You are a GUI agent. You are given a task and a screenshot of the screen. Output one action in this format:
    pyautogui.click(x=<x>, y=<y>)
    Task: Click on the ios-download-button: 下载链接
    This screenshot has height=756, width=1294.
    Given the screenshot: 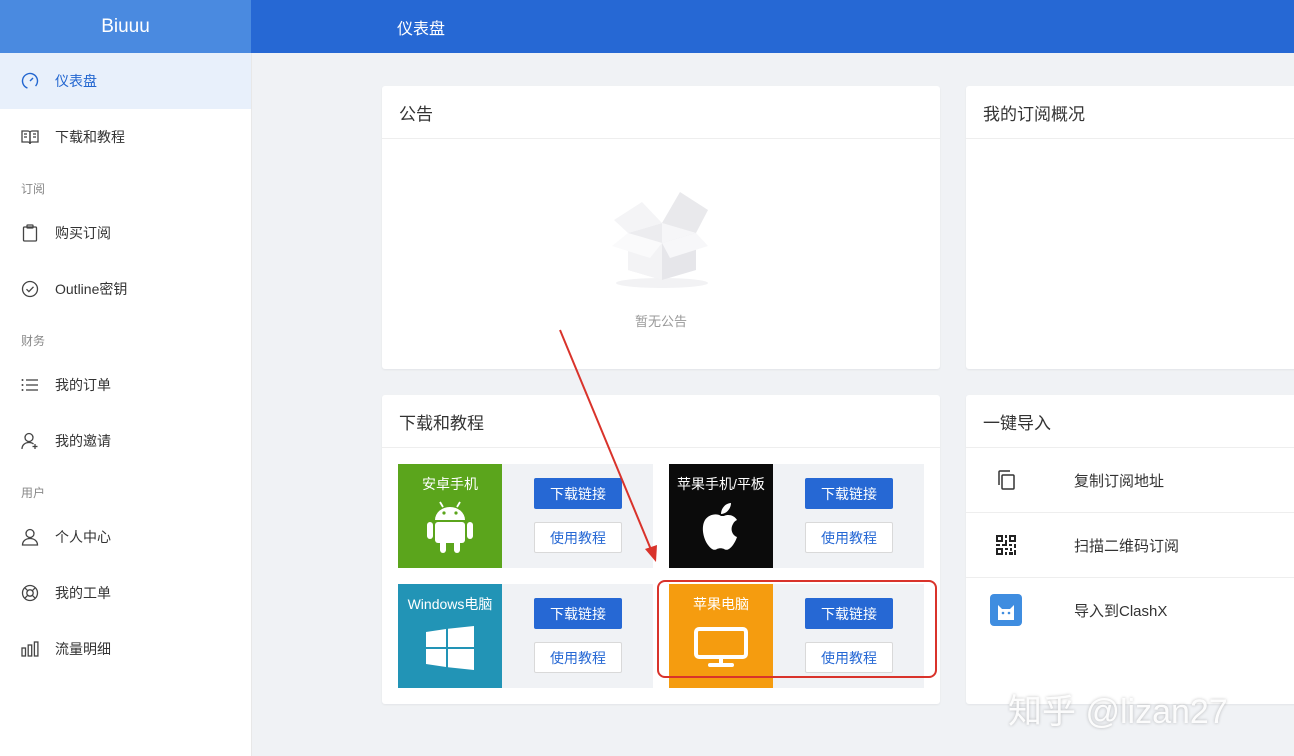 What is the action you would take?
    pyautogui.click(x=849, y=493)
    